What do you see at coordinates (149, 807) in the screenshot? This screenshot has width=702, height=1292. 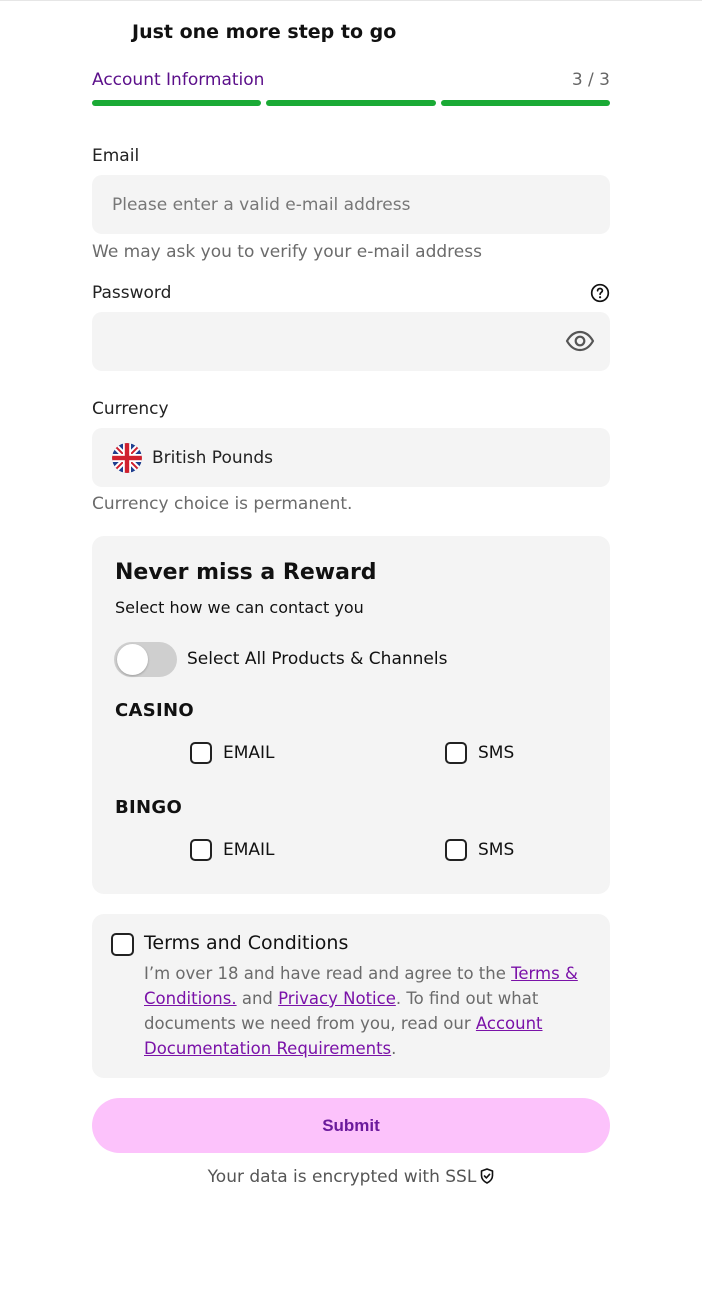 I see `category-bingo-title: BINGO` at bounding box center [149, 807].